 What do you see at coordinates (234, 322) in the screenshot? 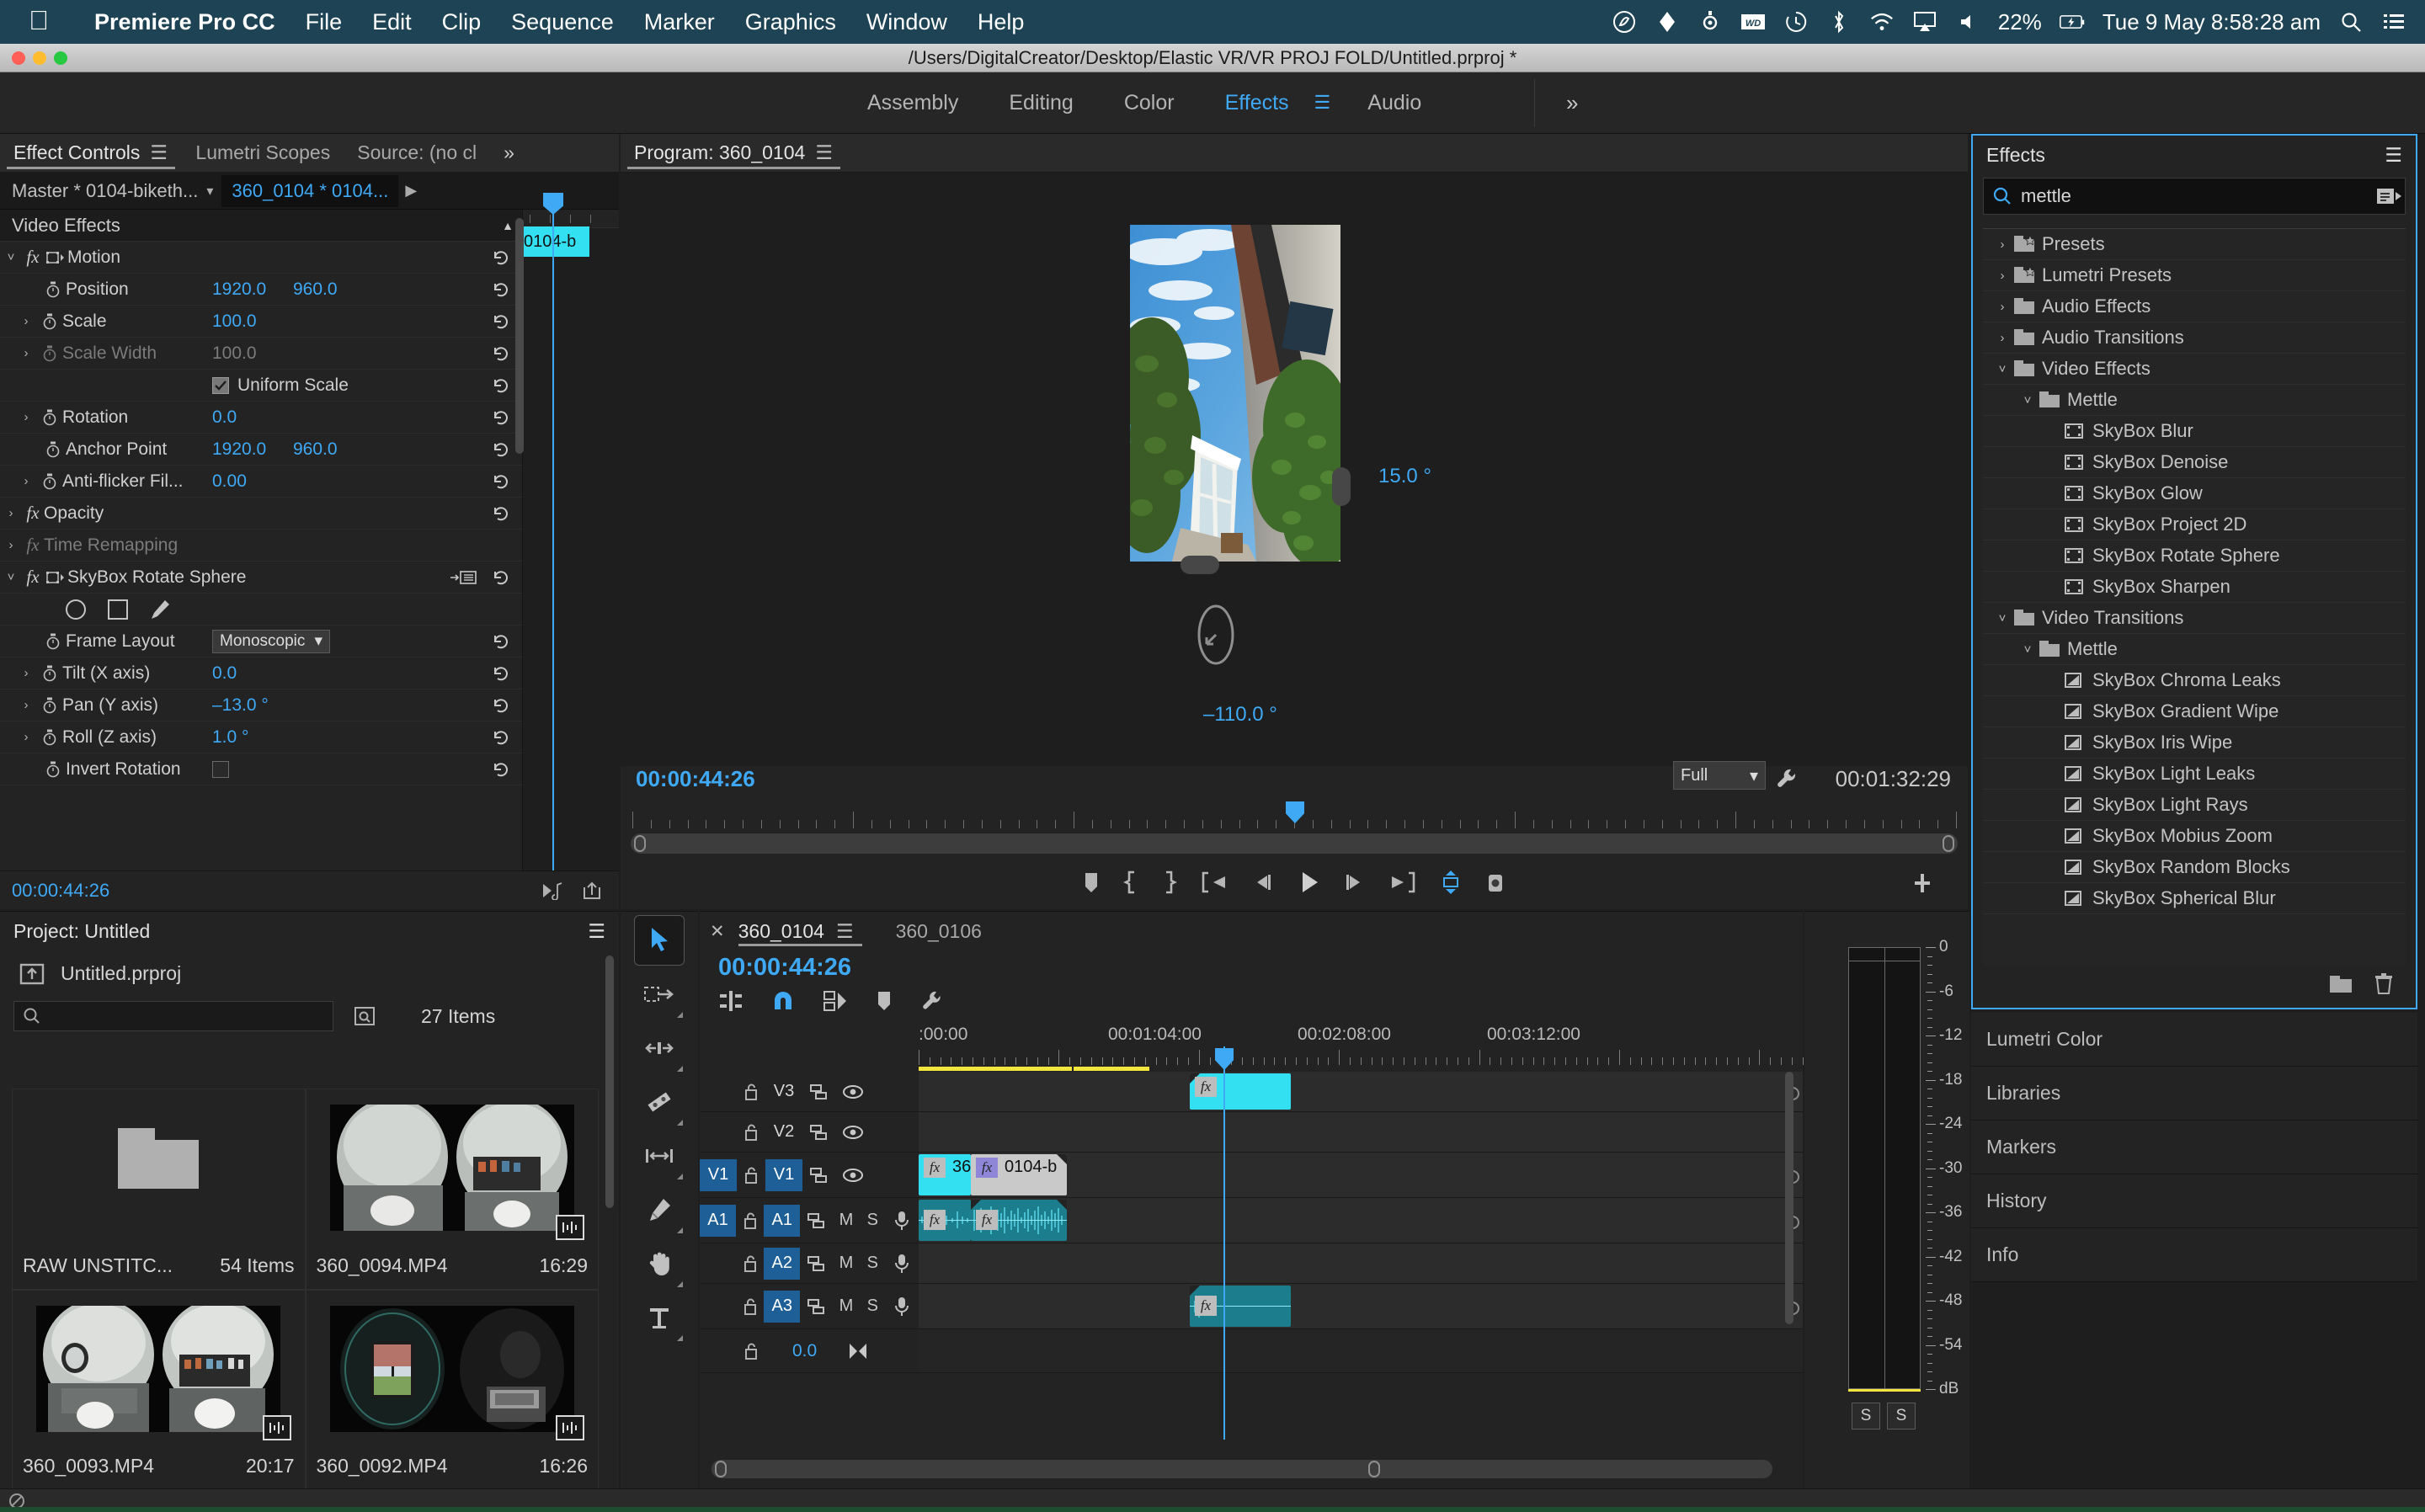
I see `param-value-scale: 100.0` at bounding box center [234, 322].